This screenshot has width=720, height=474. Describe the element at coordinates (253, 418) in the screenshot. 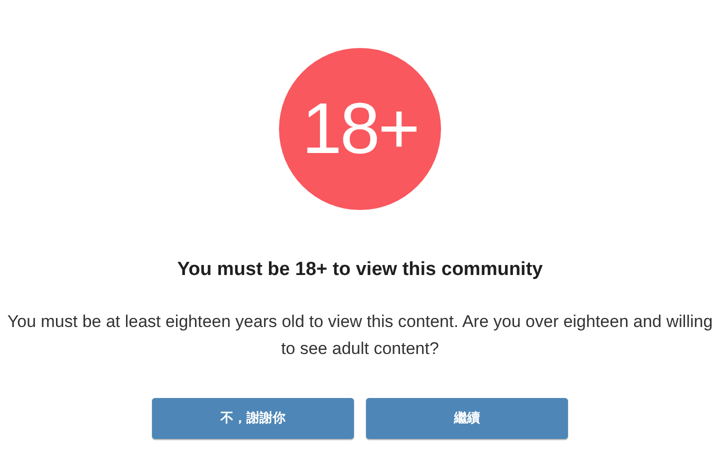

I see `decline-button: 不，謝謝你` at that location.